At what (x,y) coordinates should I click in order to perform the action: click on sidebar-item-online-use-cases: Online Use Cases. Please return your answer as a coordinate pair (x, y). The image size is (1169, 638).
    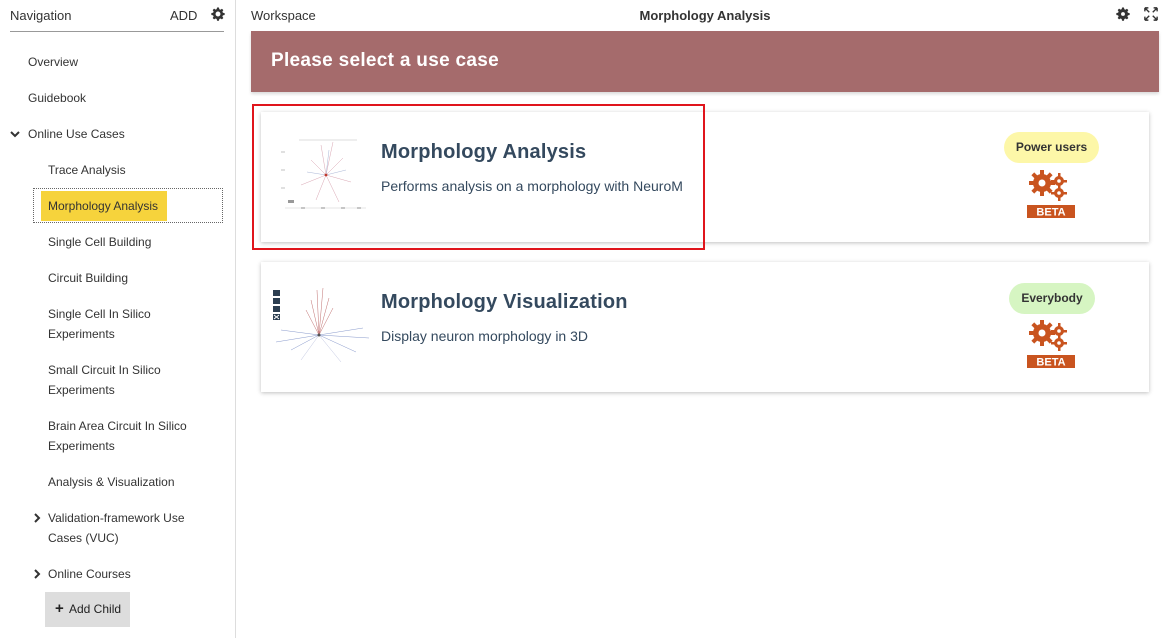
    Looking at the image, I should click on (76, 134).